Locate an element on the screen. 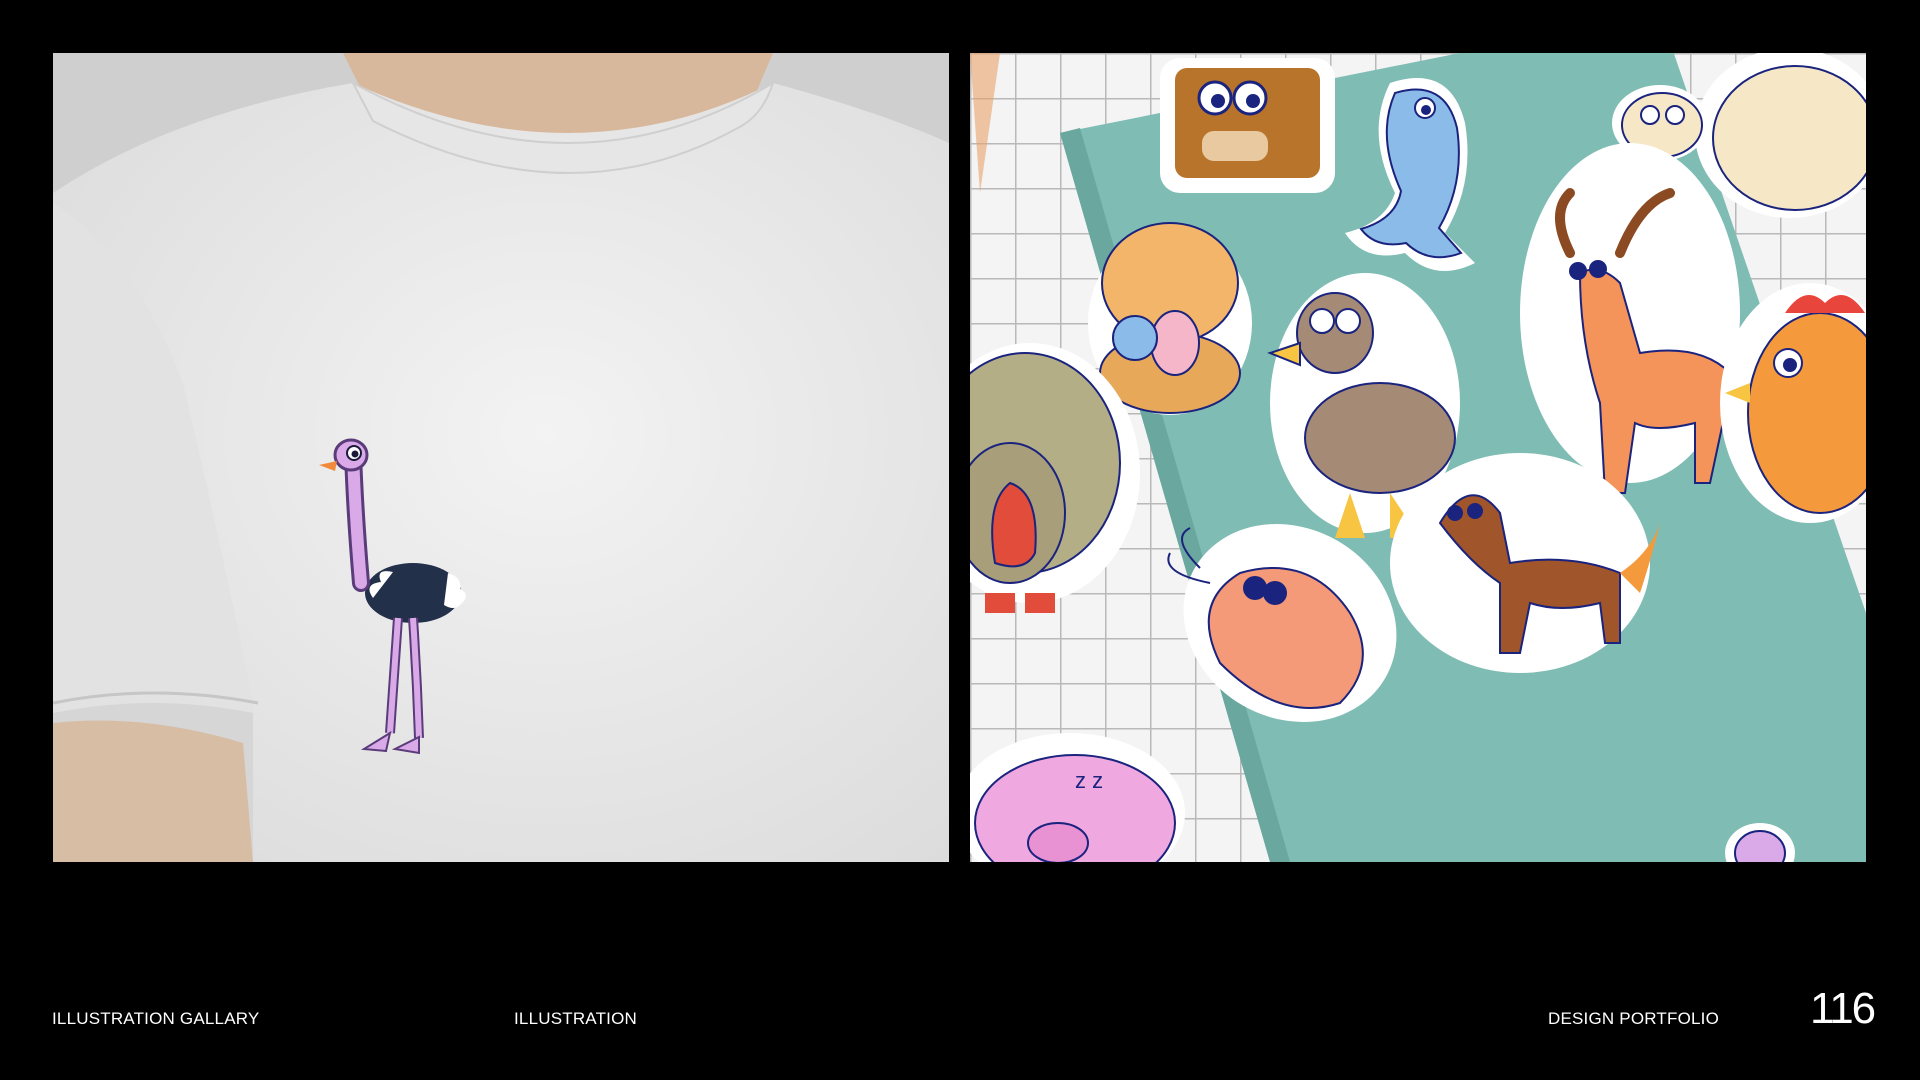  clam-sticker is located at coordinates (1170, 318).